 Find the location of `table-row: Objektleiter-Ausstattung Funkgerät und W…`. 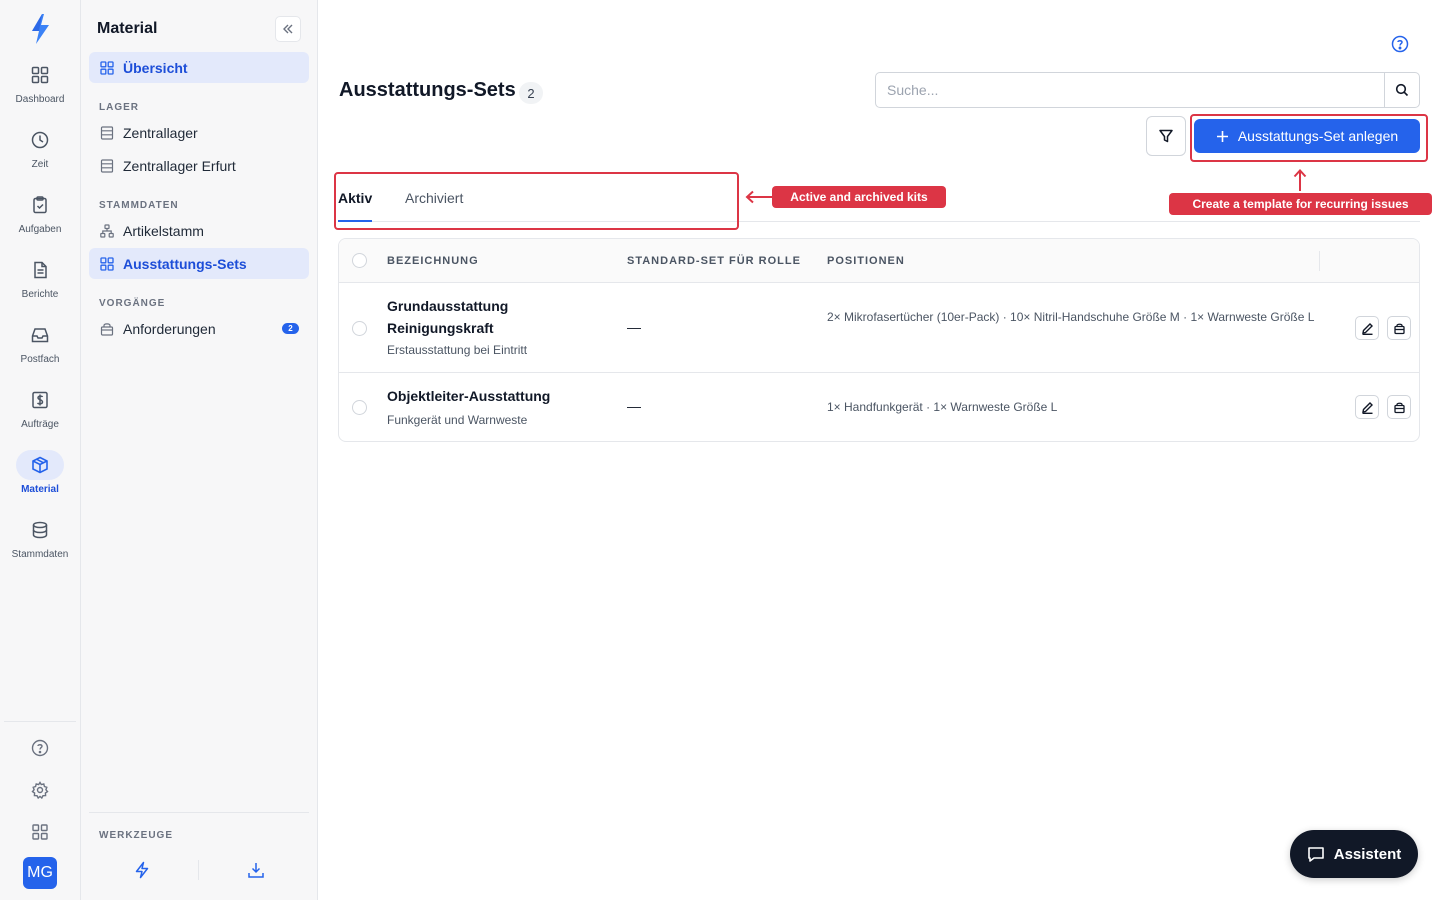

table-row: Objektleiter-Ausstattung Funkgerät und W… is located at coordinates (879, 407).